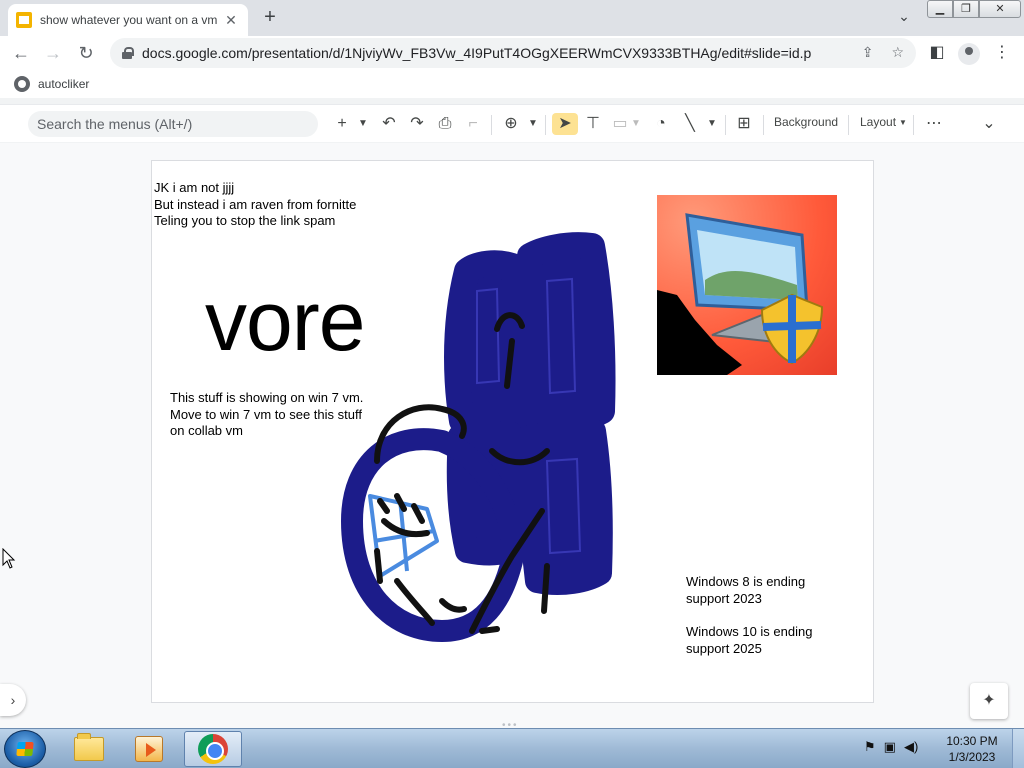 This screenshot has height=768, width=1024. What do you see at coordinates (24, 20) in the screenshot?
I see `slides-favicon-icon` at bounding box center [24, 20].